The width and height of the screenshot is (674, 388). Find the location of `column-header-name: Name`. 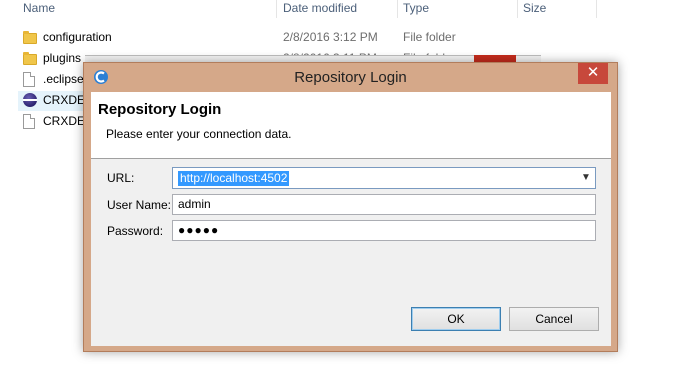

column-header-name: Name is located at coordinates (36, 9).